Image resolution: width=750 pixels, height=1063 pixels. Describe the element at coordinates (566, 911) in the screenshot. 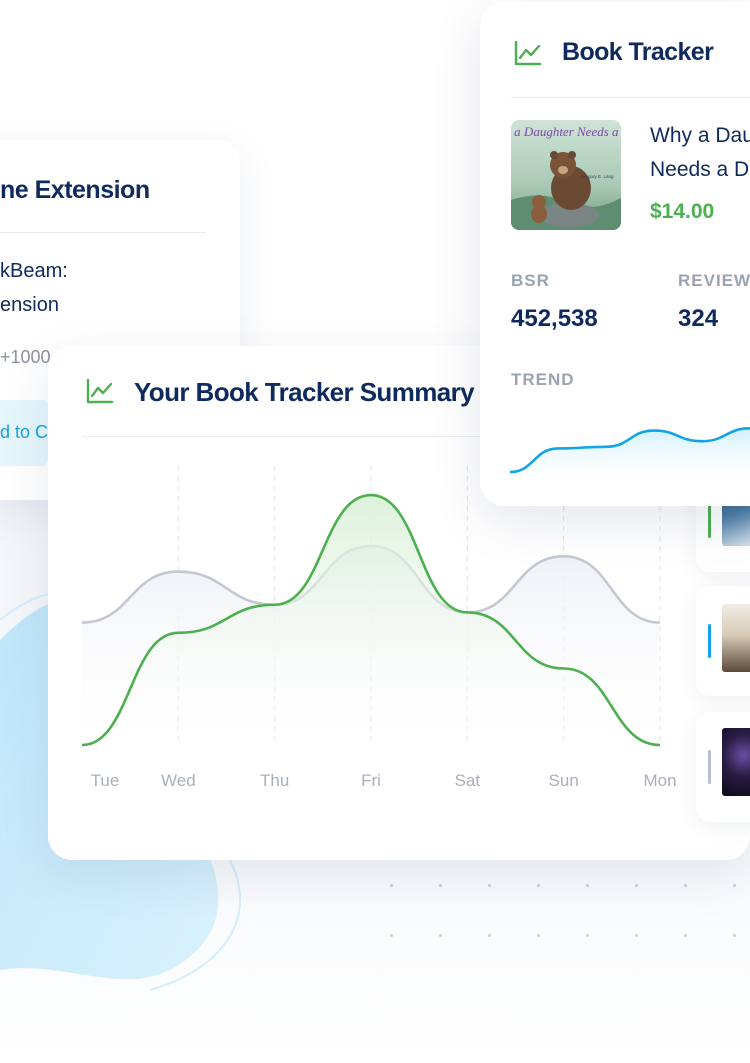

I see `decorative-dots` at that location.